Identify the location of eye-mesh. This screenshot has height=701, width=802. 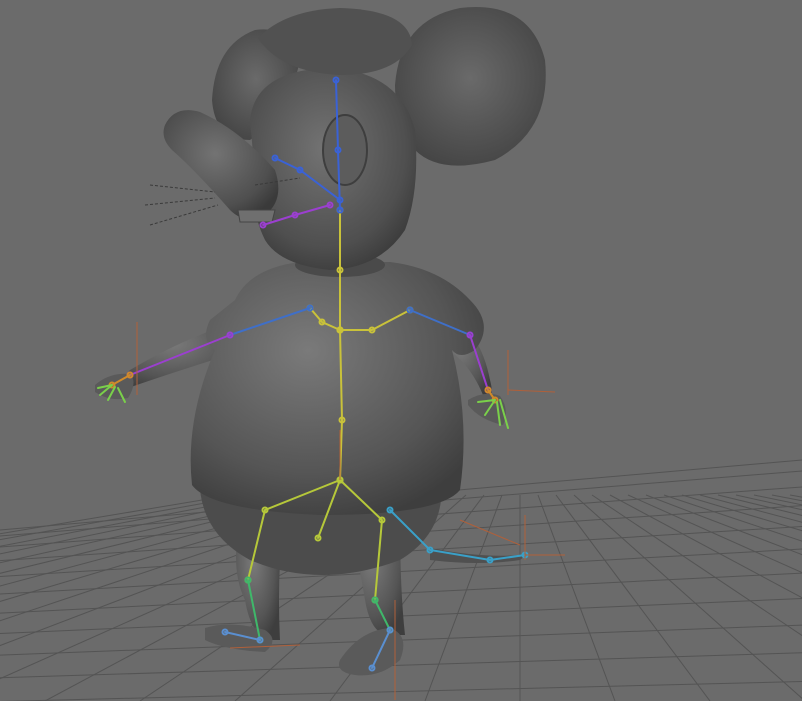
(345, 150).